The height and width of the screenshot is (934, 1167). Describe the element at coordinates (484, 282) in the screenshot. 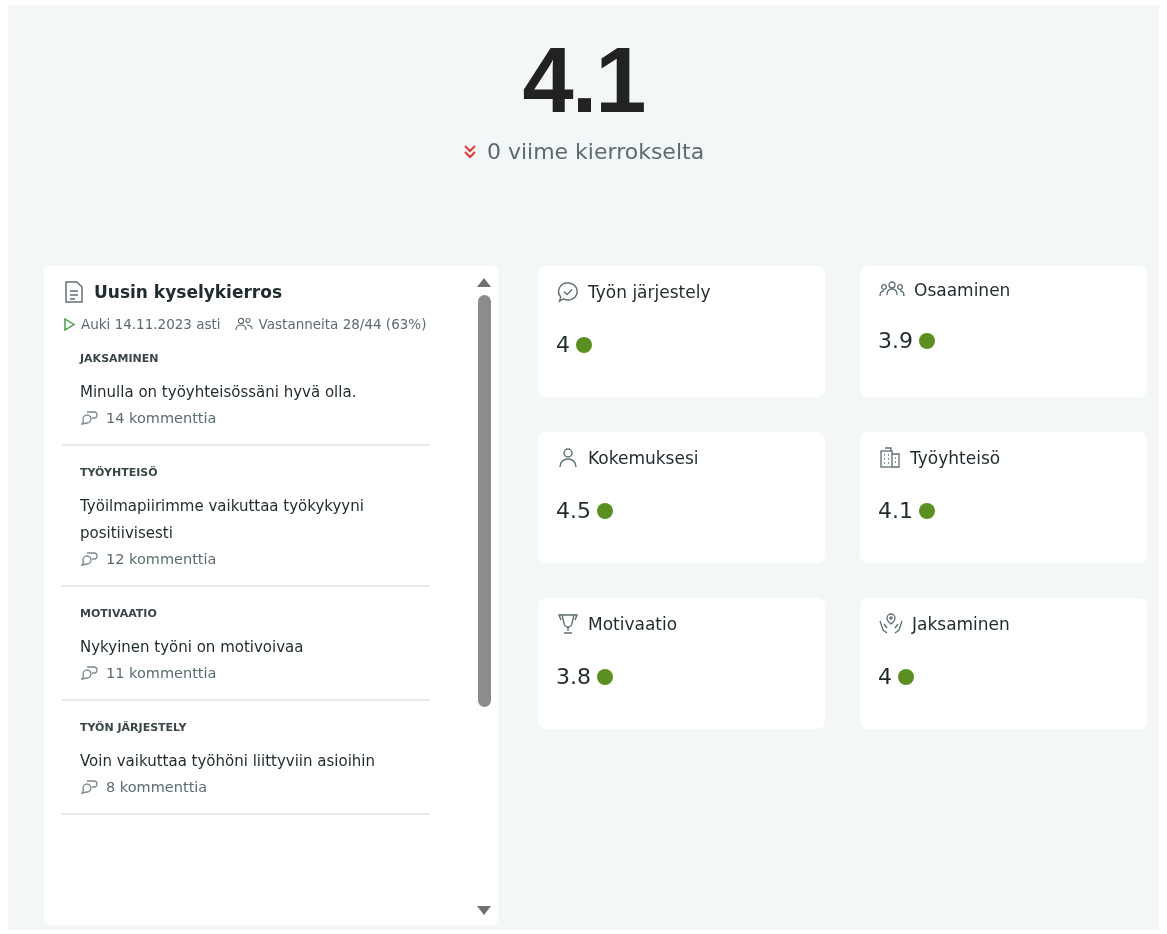

I see `scroll-up-icon` at that location.